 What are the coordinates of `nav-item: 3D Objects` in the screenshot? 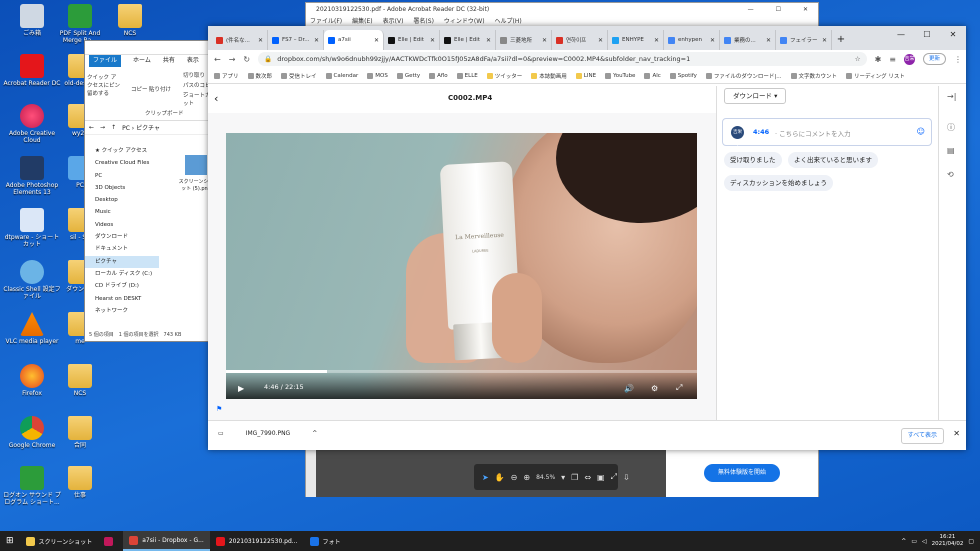 It's located at (122, 188).